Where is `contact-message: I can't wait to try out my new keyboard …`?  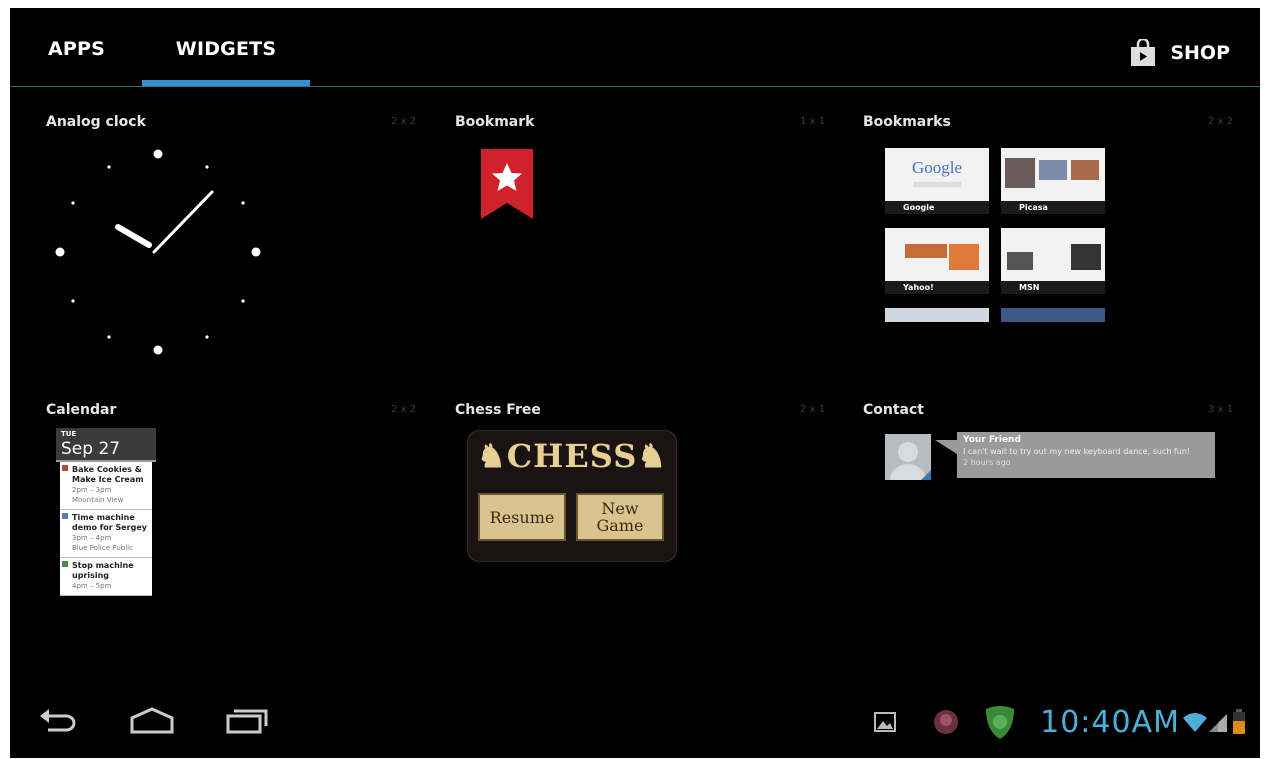
contact-message: I can't wait to try out my new keyboard … is located at coordinates (1077, 451).